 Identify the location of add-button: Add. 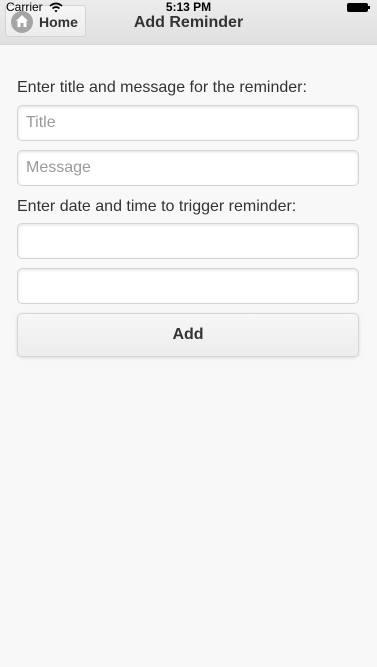
(188, 335).